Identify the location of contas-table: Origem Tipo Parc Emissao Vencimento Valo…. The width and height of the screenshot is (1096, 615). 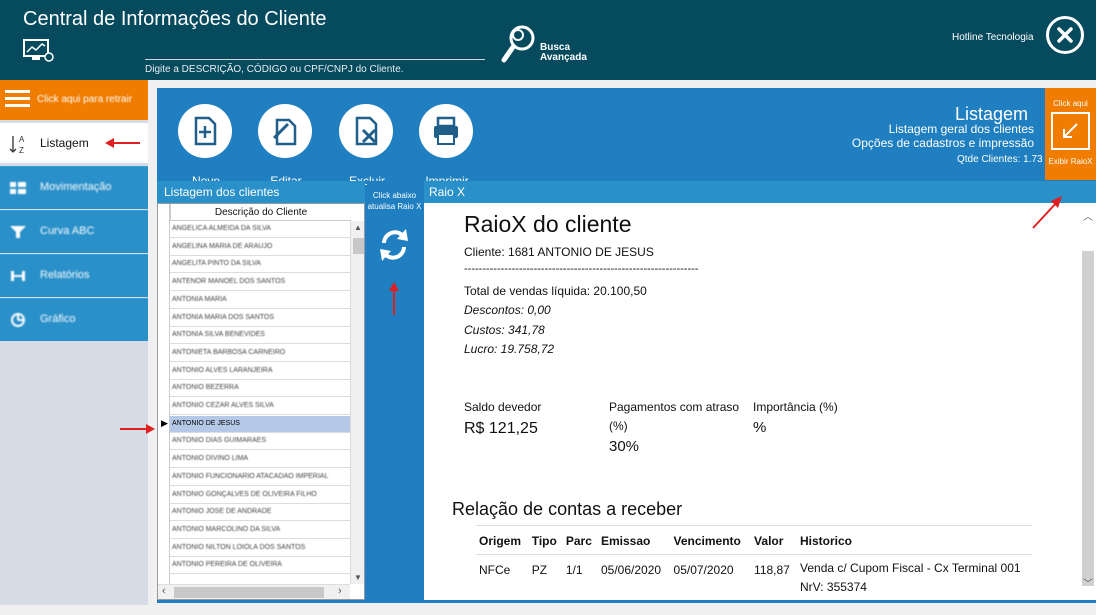
(754, 561).